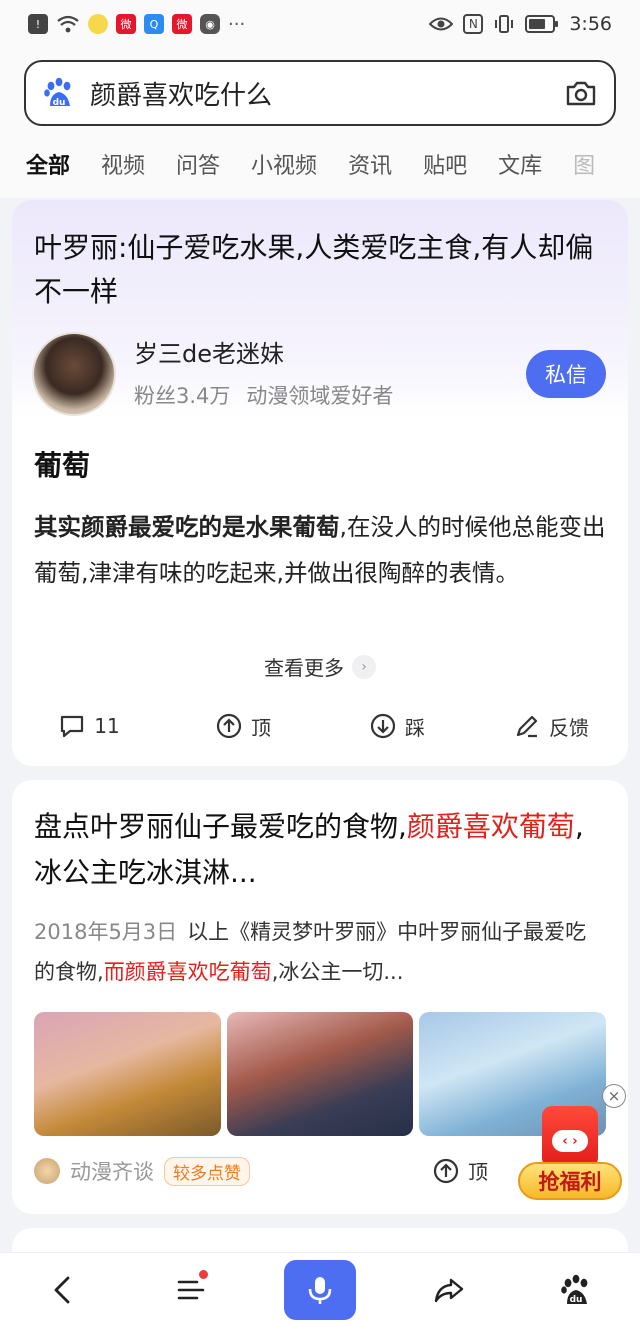 This screenshot has width=640, height=1327. I want to click on search-tabs: 全部 视频 问答 小视频 资讯 贴吧 文库 图, so click(320, 164).